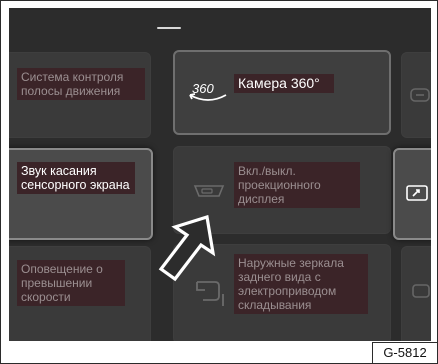 The width and height of the screenshot is (438, 364). I want to click on screen-pin-icon, so click(417, 193).